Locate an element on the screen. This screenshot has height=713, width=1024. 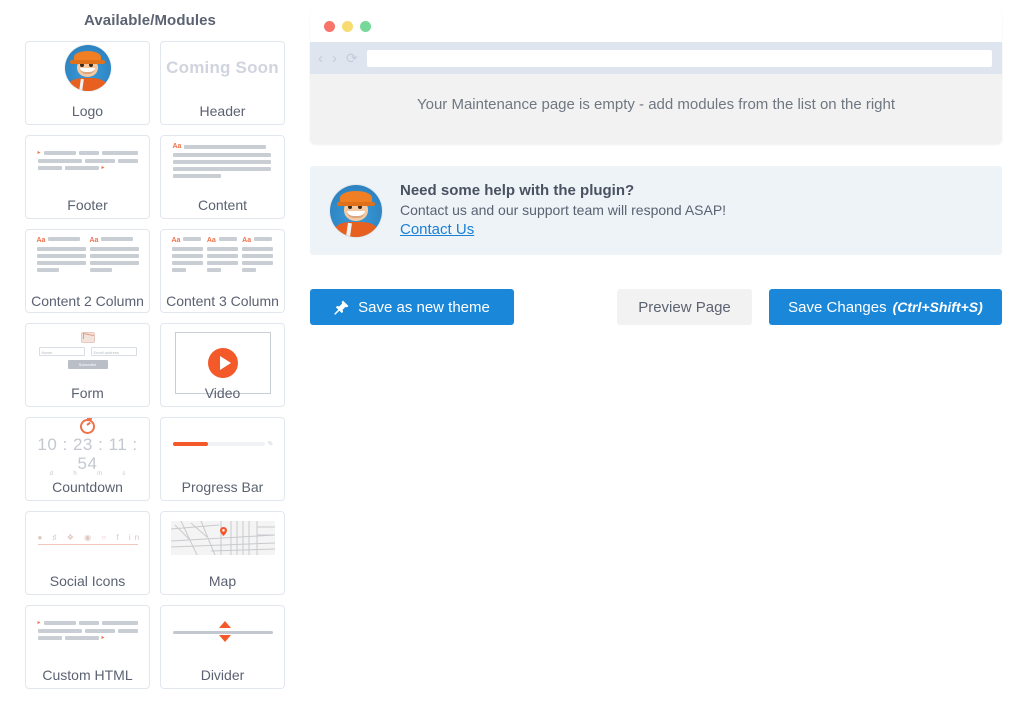
save-as-new-theme-button: Save as new theme is located at coordinates (412, 307).